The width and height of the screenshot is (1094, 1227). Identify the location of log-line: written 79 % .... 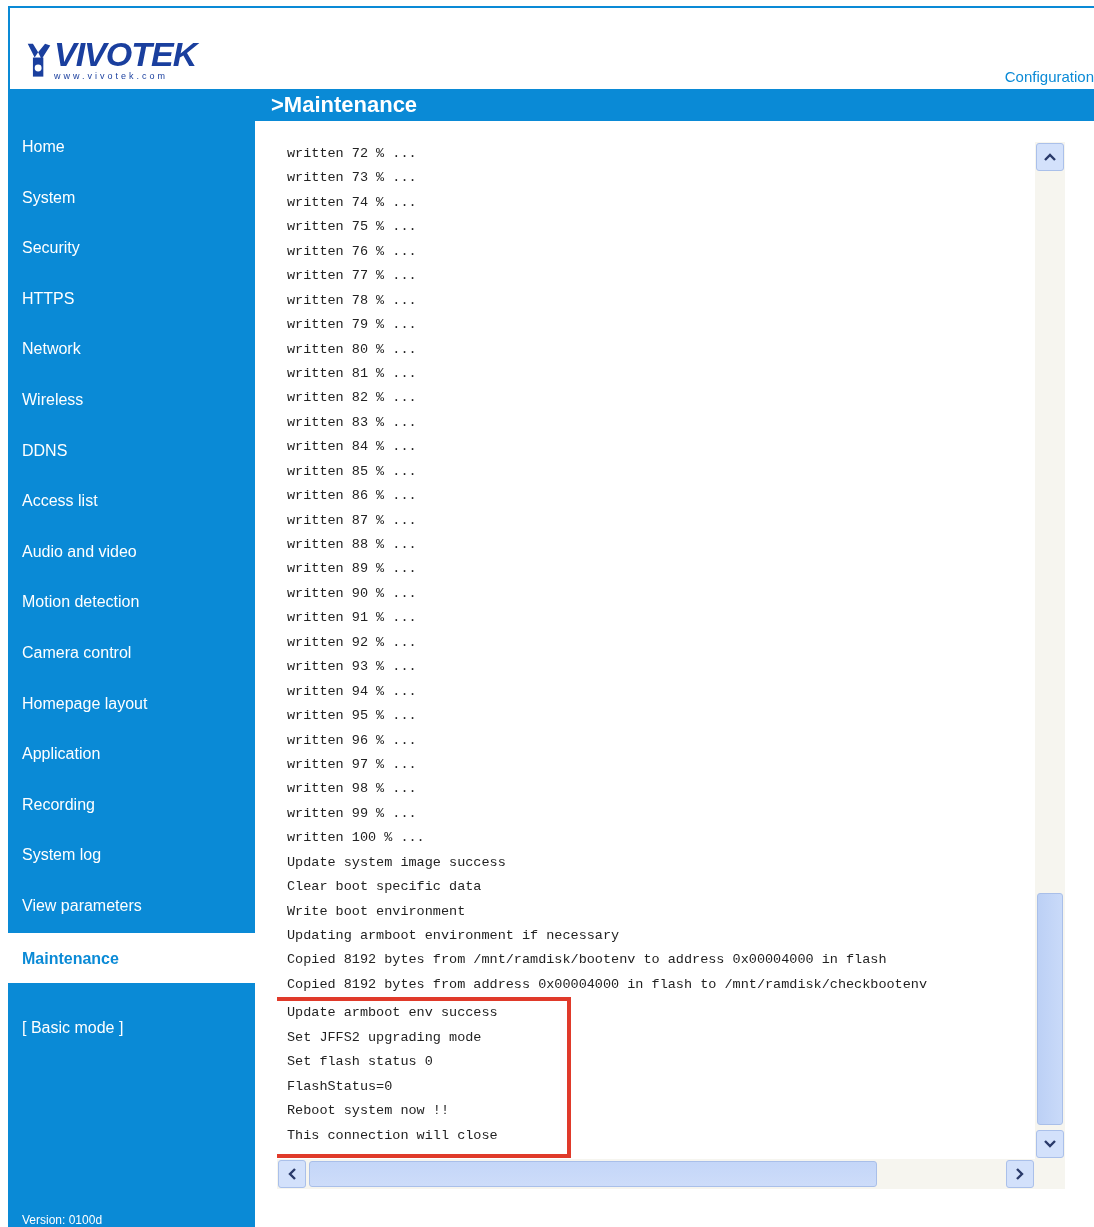
(352, 325).